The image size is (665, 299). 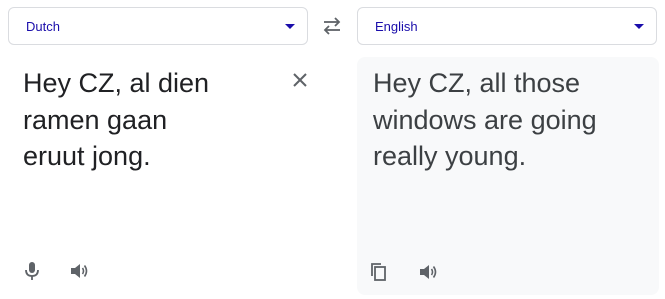 I want to click on copy-translation-button, so click(x=379, y=272).